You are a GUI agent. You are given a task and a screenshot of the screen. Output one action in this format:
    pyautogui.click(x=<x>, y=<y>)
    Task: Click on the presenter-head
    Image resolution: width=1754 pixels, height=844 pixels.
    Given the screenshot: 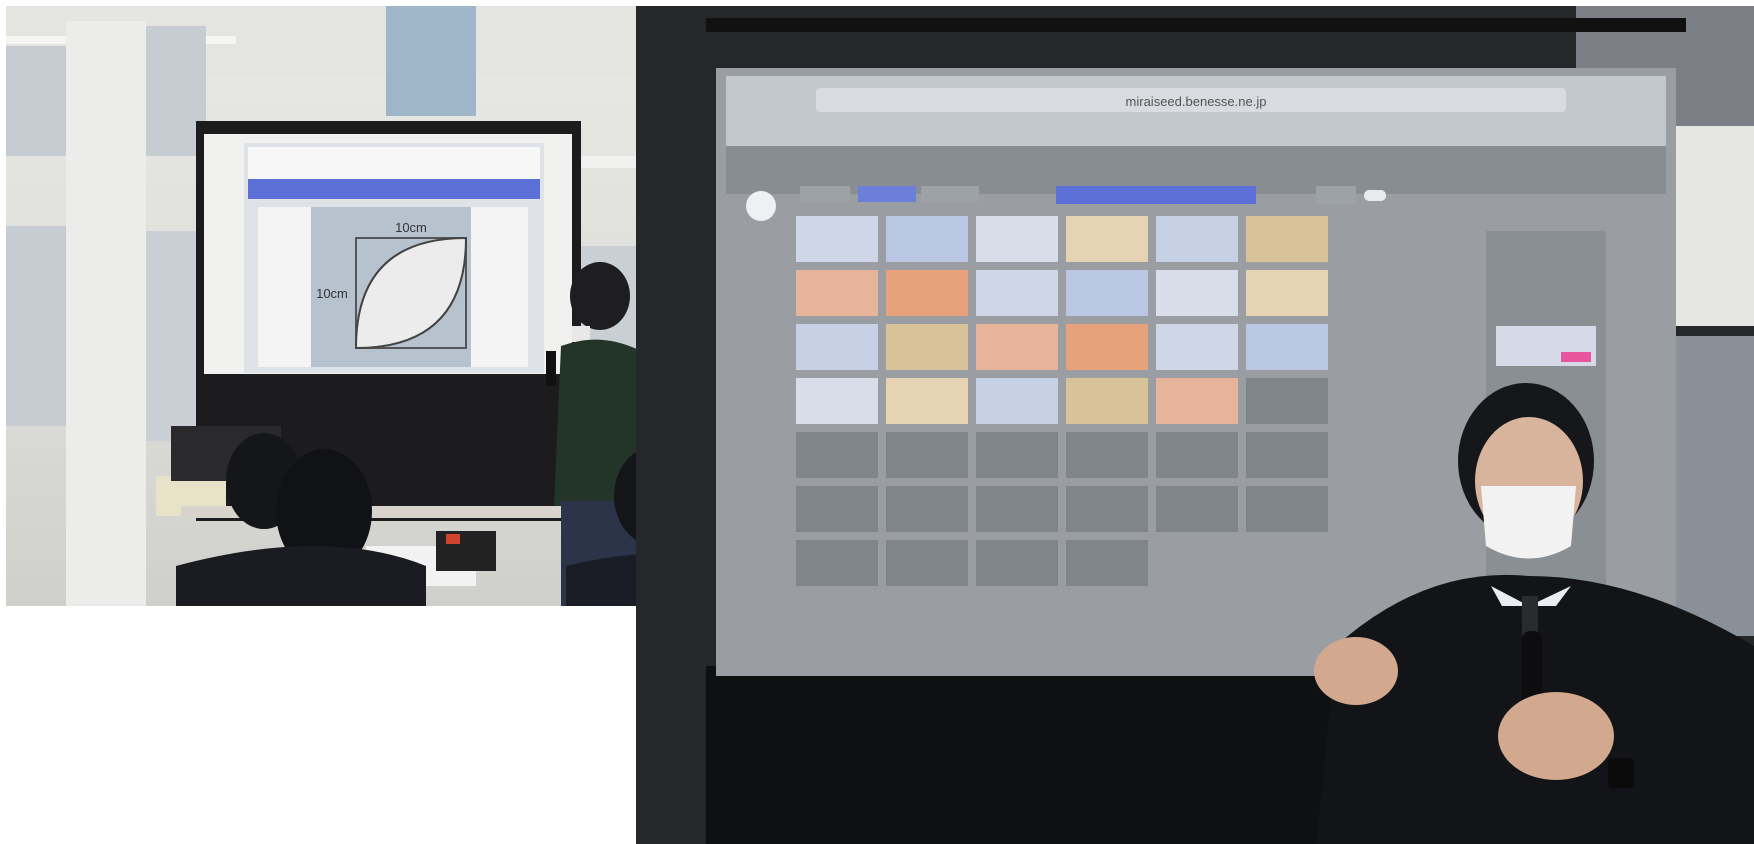 What is the action you would take?
    pyautogui.click(x=600, y=296)
    